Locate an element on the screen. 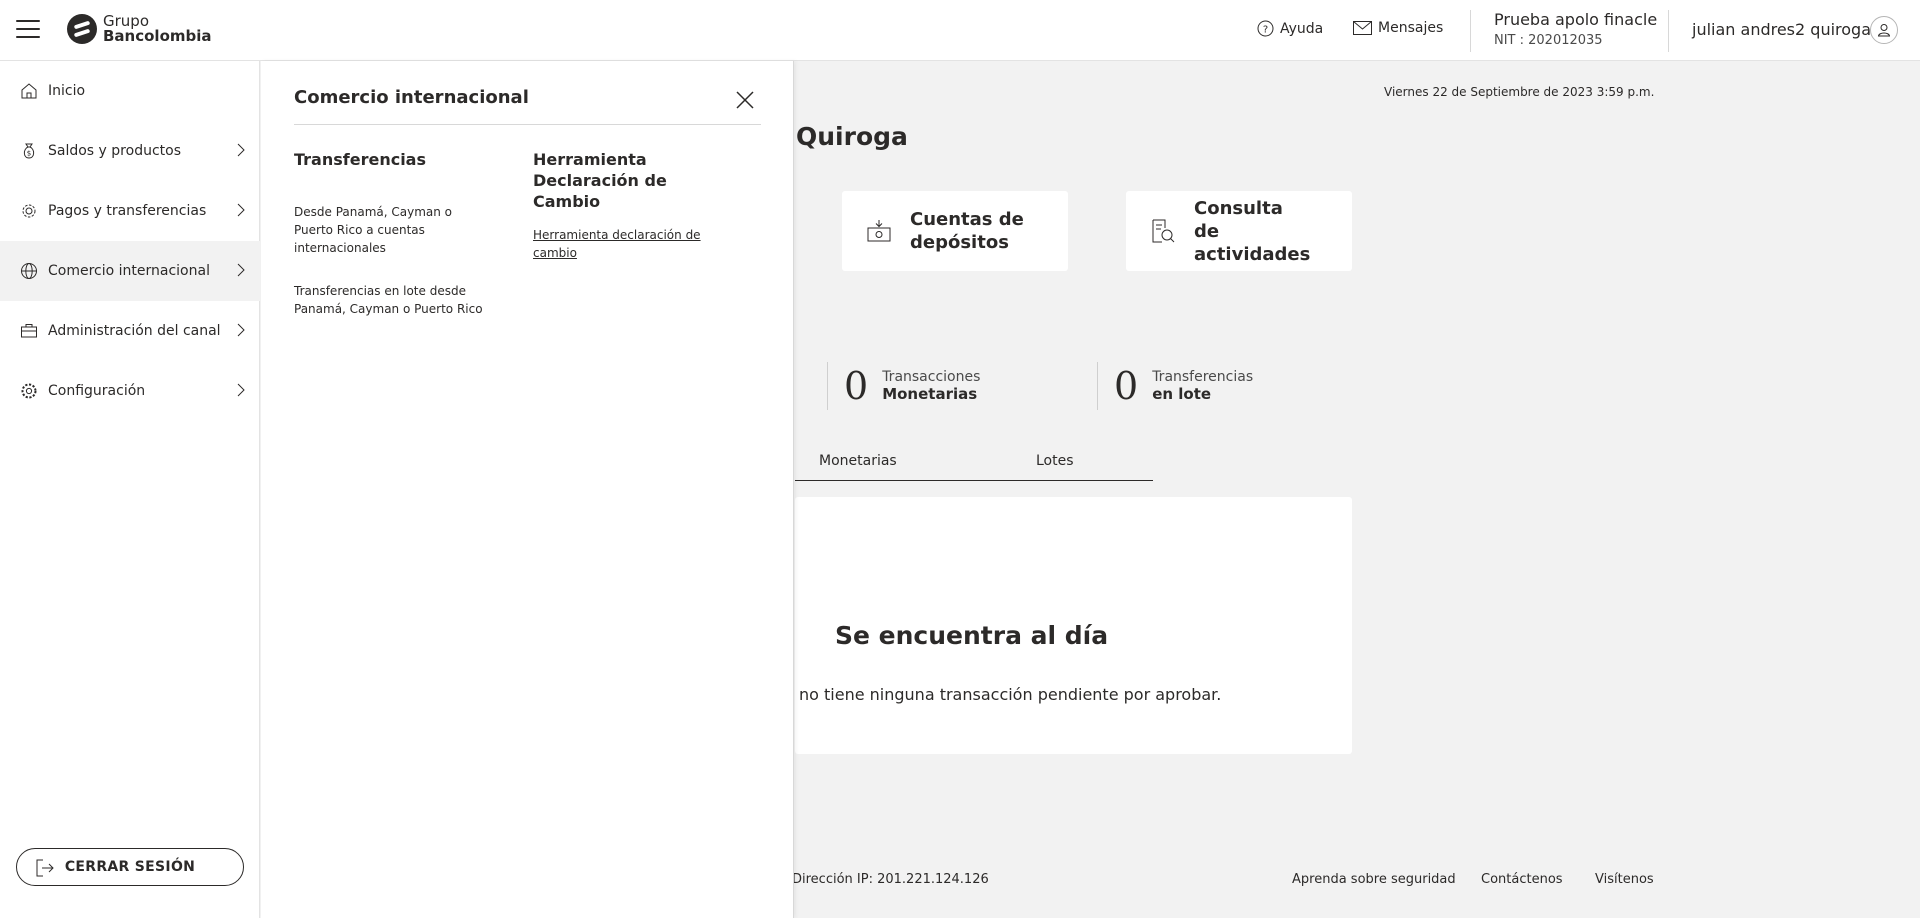 This screenshot has width=1920, height=918. section-heading-herramienta: Herramienta Declaración de Cambio is located at coordinates (600, 180).